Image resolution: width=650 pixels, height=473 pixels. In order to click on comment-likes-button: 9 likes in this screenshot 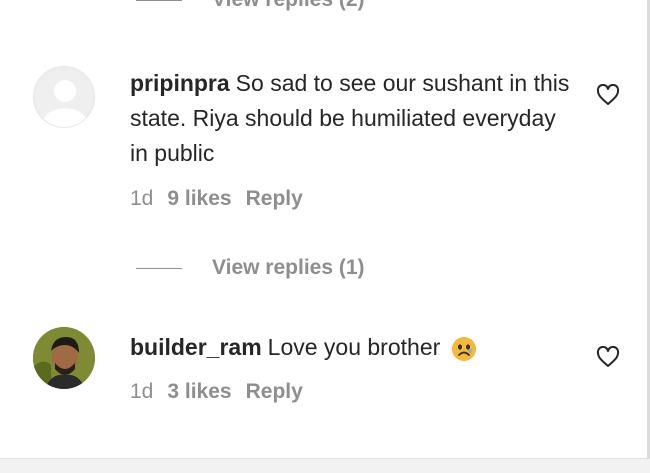, I will do `click(199, 199)`.